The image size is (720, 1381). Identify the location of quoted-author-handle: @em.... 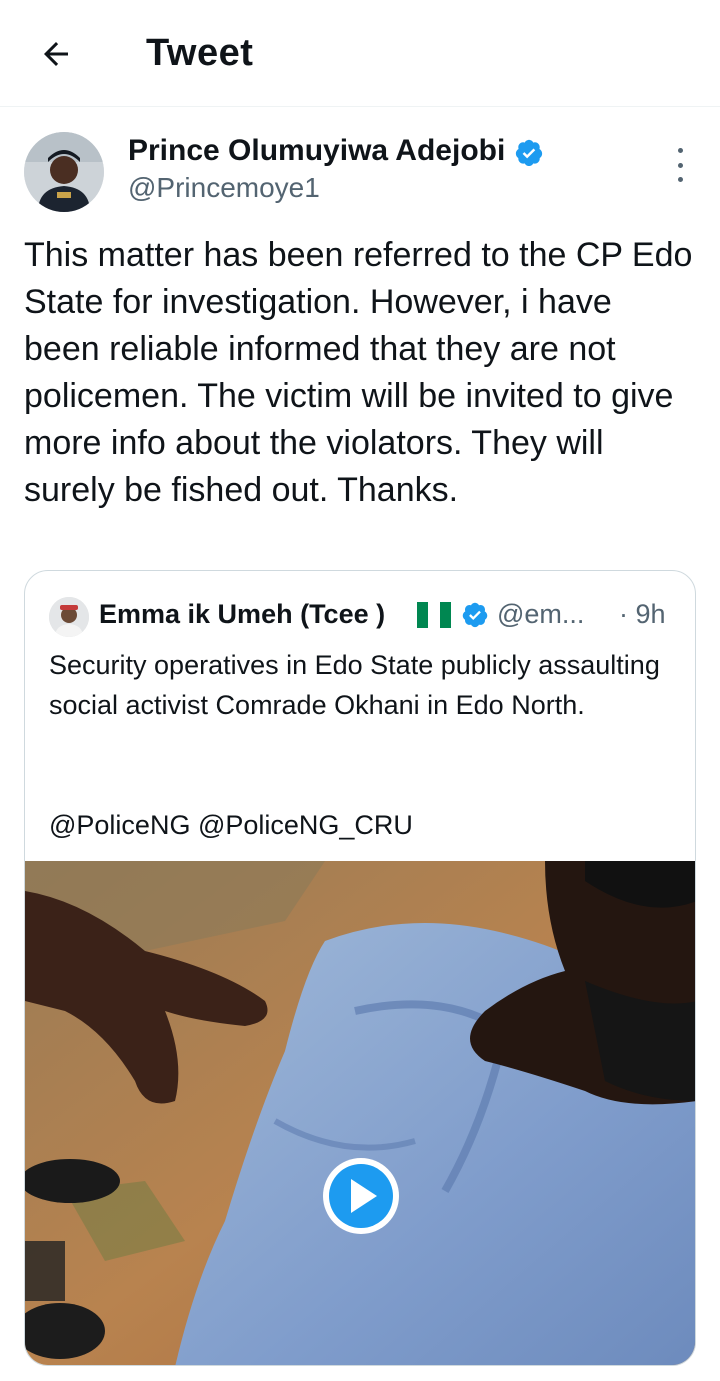
(540, 614).